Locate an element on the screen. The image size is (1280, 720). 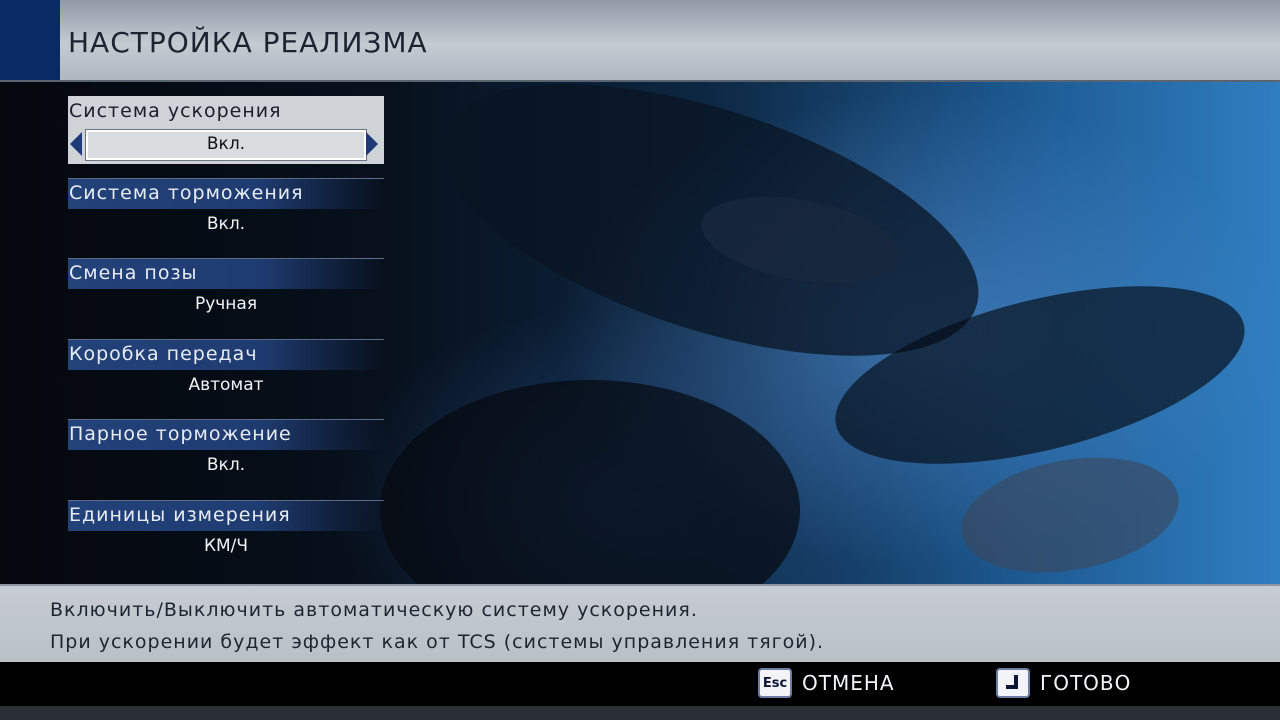
setting-label: Система торможения is located at coordinates (186, 193).